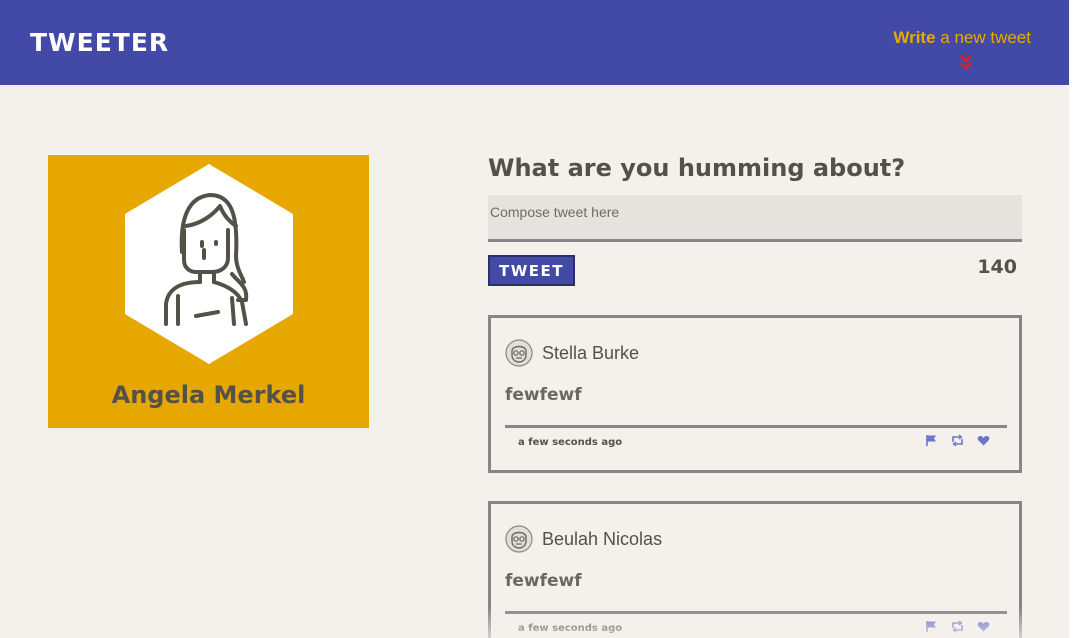  I want to click on compose-tweet-input, so click(755, 218).